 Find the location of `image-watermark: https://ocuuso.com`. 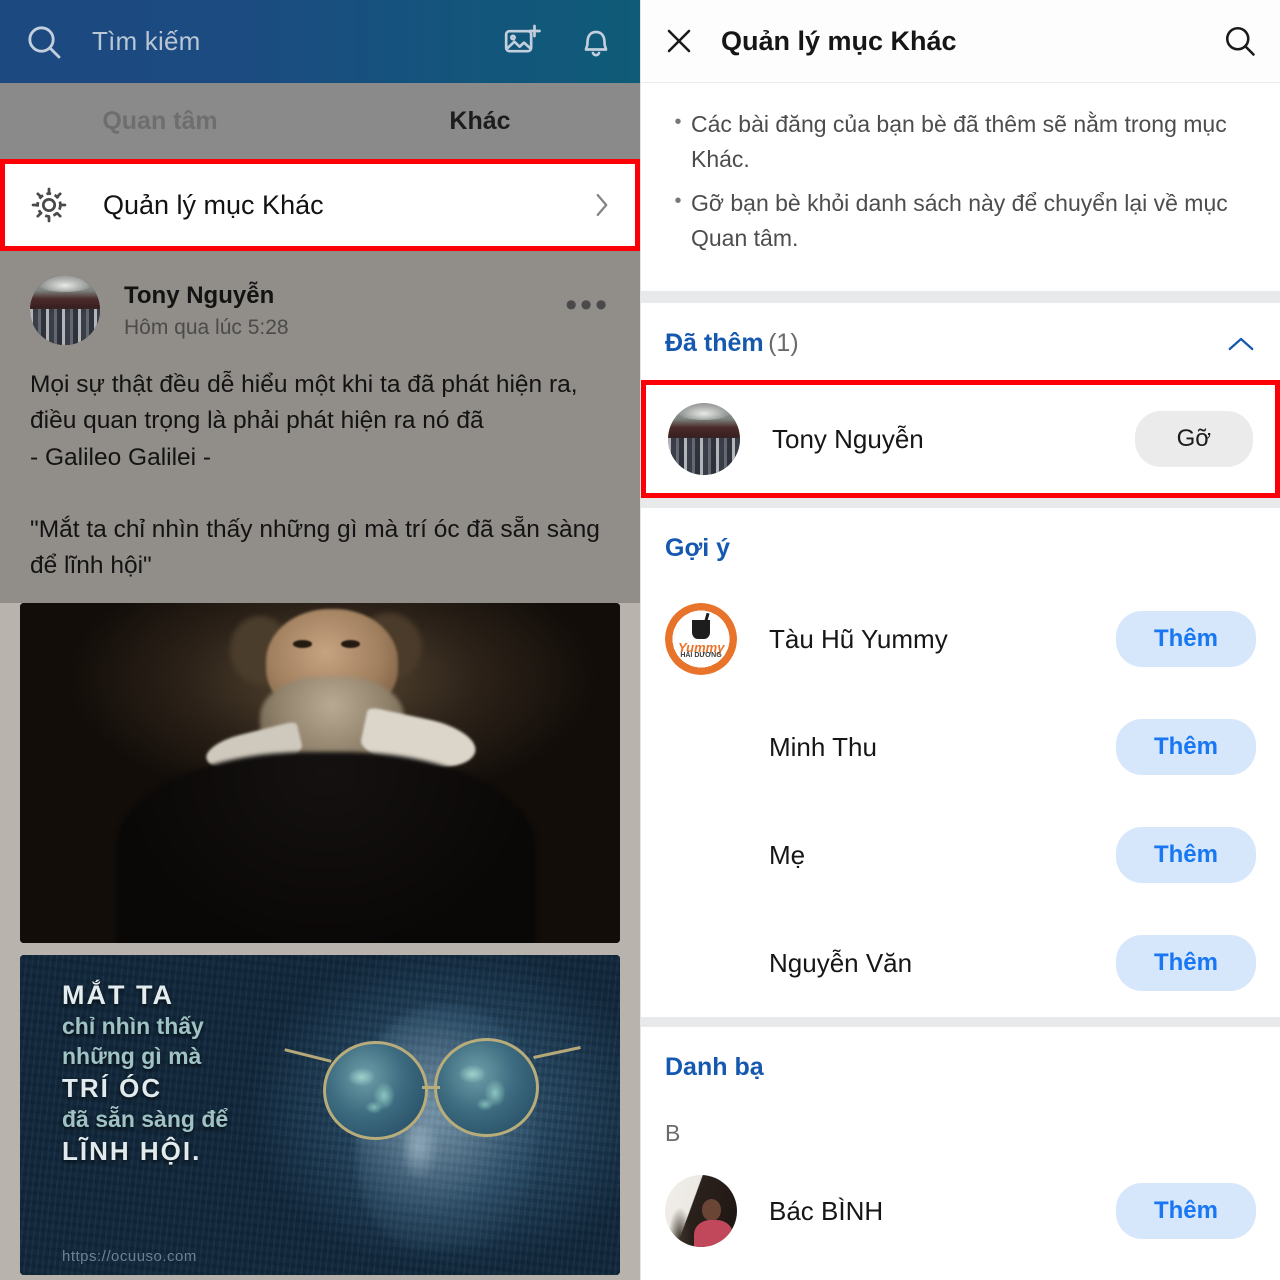

image-watermark: https://ocuuso.com is located at coordinates (129, 1256).